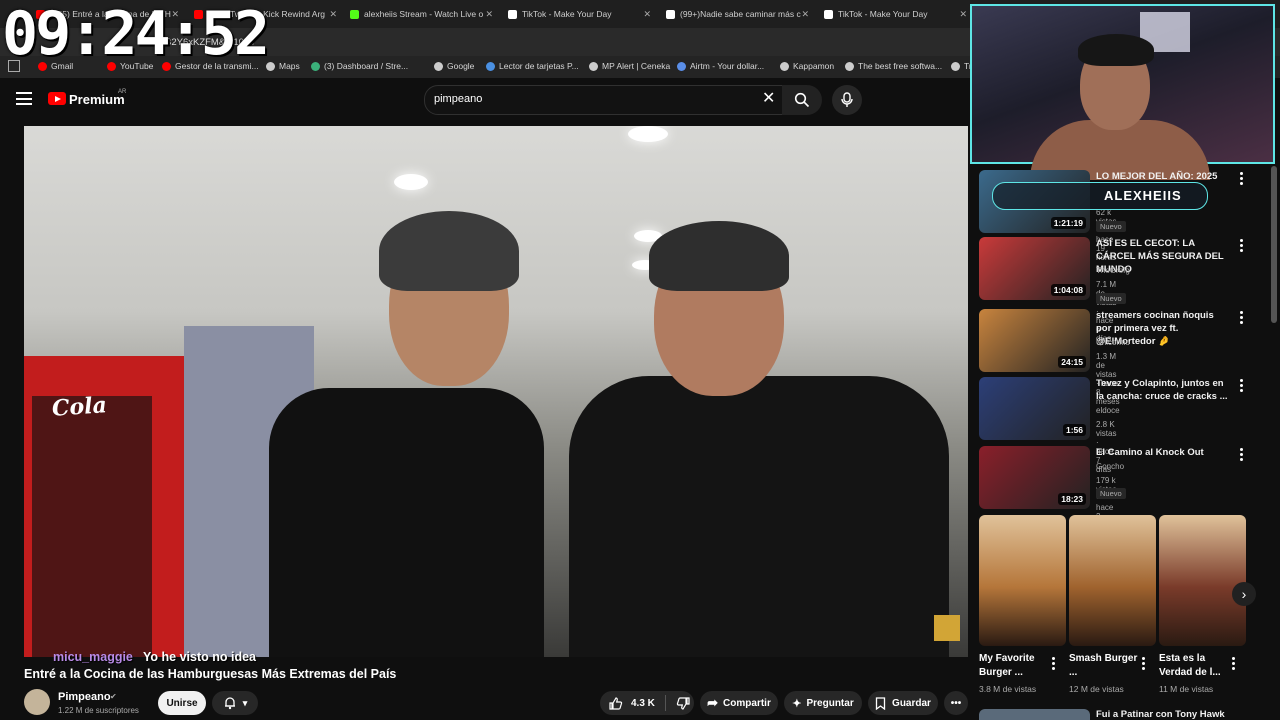 The height and width of the screenshot is (720, 1280). What do you see at coordinates (1113, 270) in the screenshot?
I see `channel-name: TheGrefg` at bounding box center [1113, 270].